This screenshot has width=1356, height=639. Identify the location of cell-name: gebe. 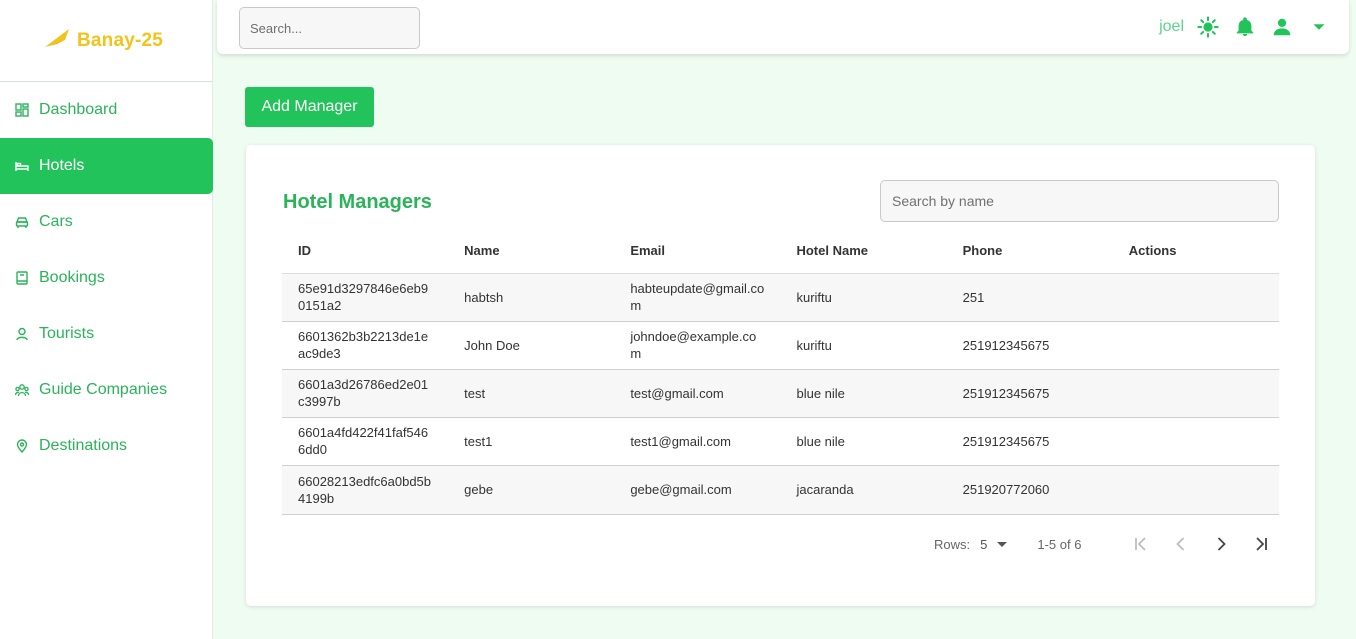
(531, 490).